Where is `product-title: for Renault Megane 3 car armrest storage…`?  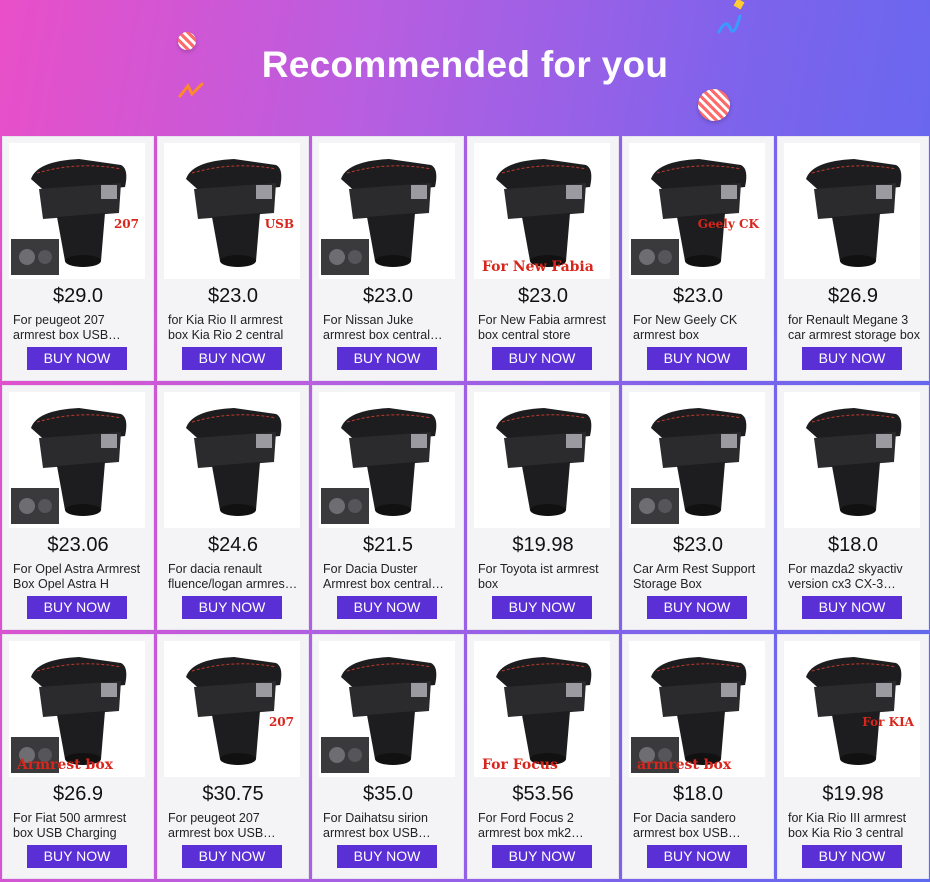 product-title: for Renault Megane 3 car armrest storage… is located at coordinates (854, 328).